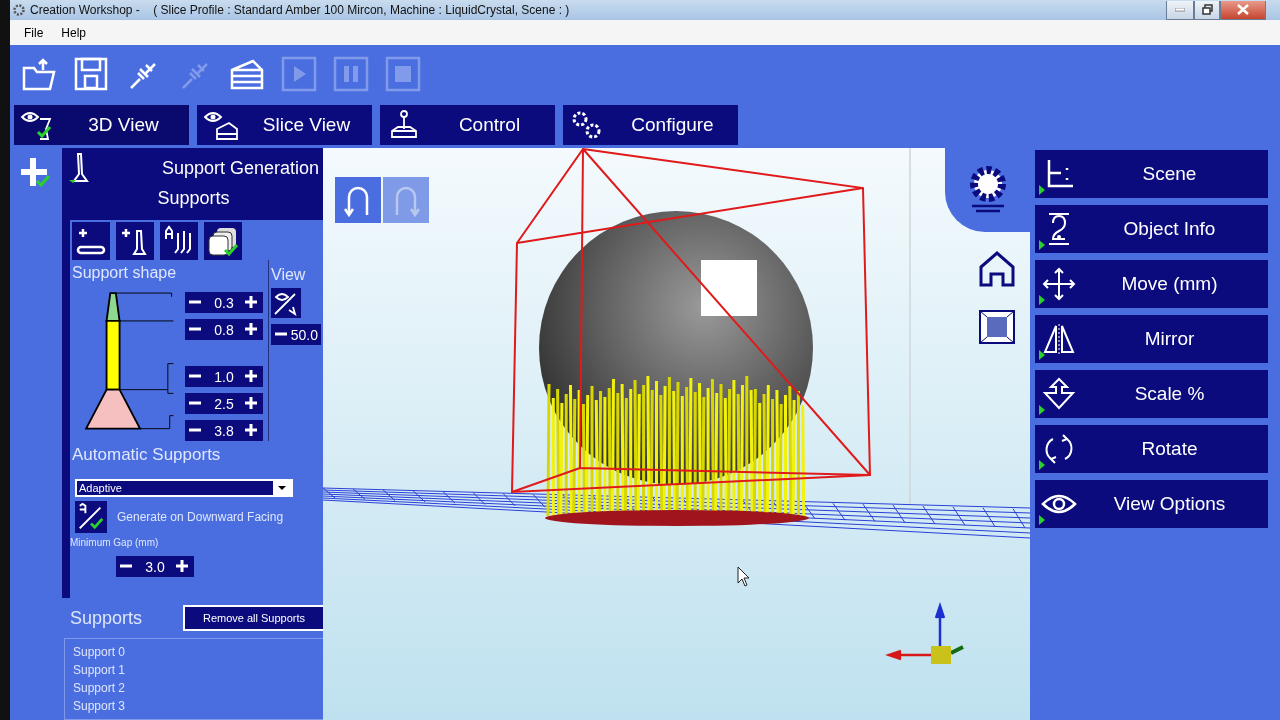  I want to click on number-spinner: 0.3, so click(224, 302).